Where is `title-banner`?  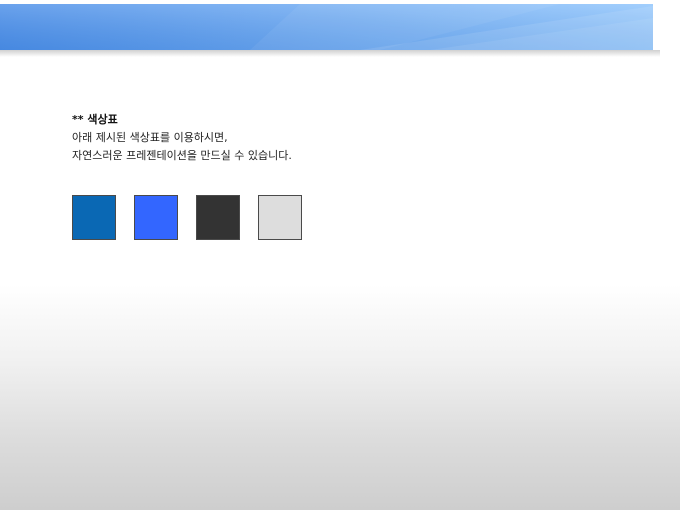
title-banner is located at coordinates (326, 27).